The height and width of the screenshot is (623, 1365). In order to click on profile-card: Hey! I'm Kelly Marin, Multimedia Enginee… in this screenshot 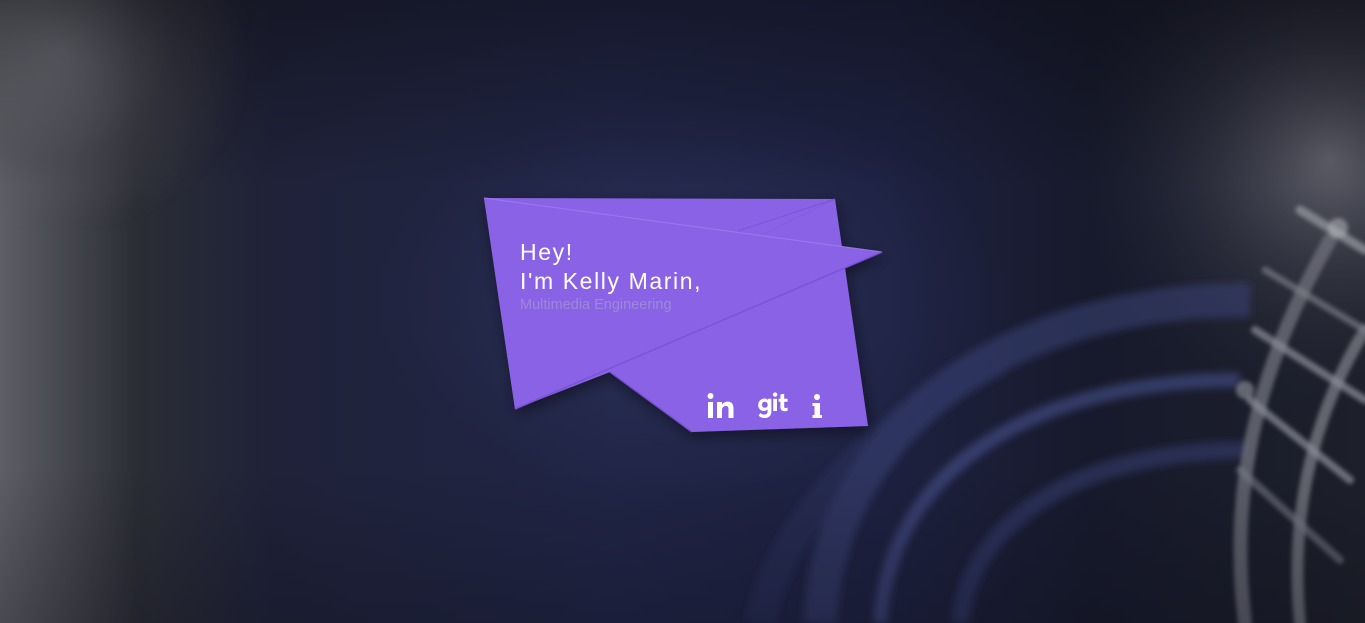, I will do `click(685, 315)`.